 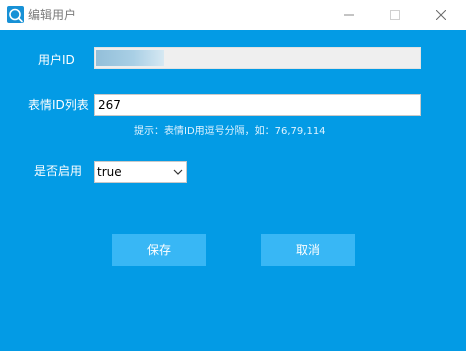 What do you see at coordinates (58, 105) in the screenshot?
I see `emoji-list-label: 表情ID列表` at bounding box center [58, 105].